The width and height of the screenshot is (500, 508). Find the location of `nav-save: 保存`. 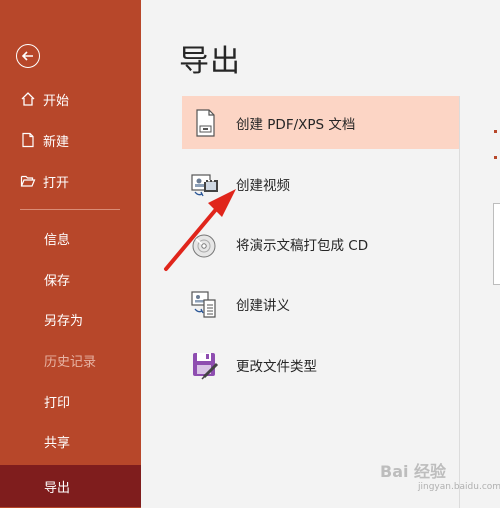

nav-save: 保存 is located at coordinates (70, 279).